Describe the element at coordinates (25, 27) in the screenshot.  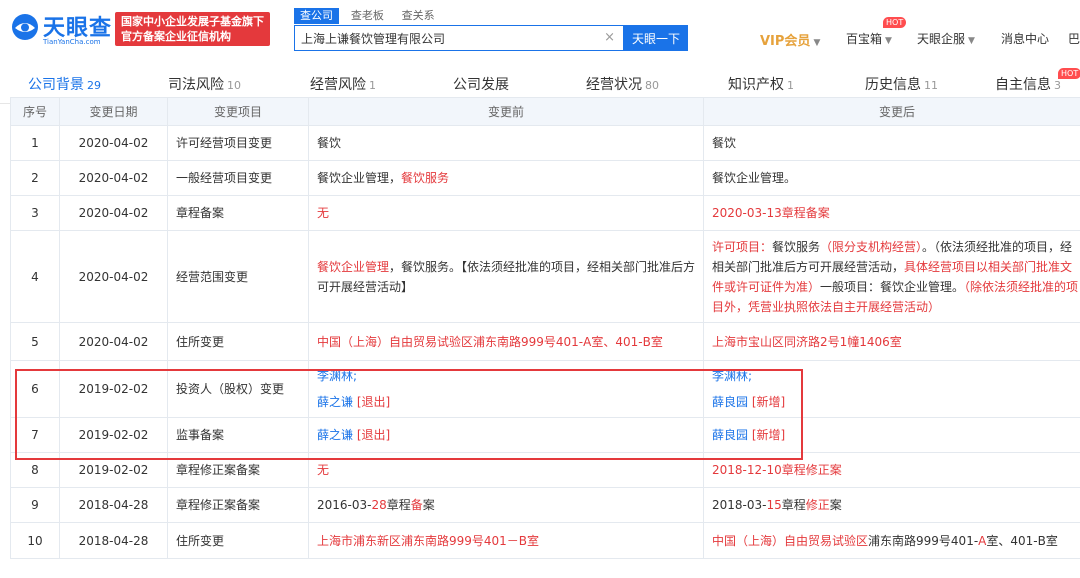
I see `logo-eye-icon` at that location.